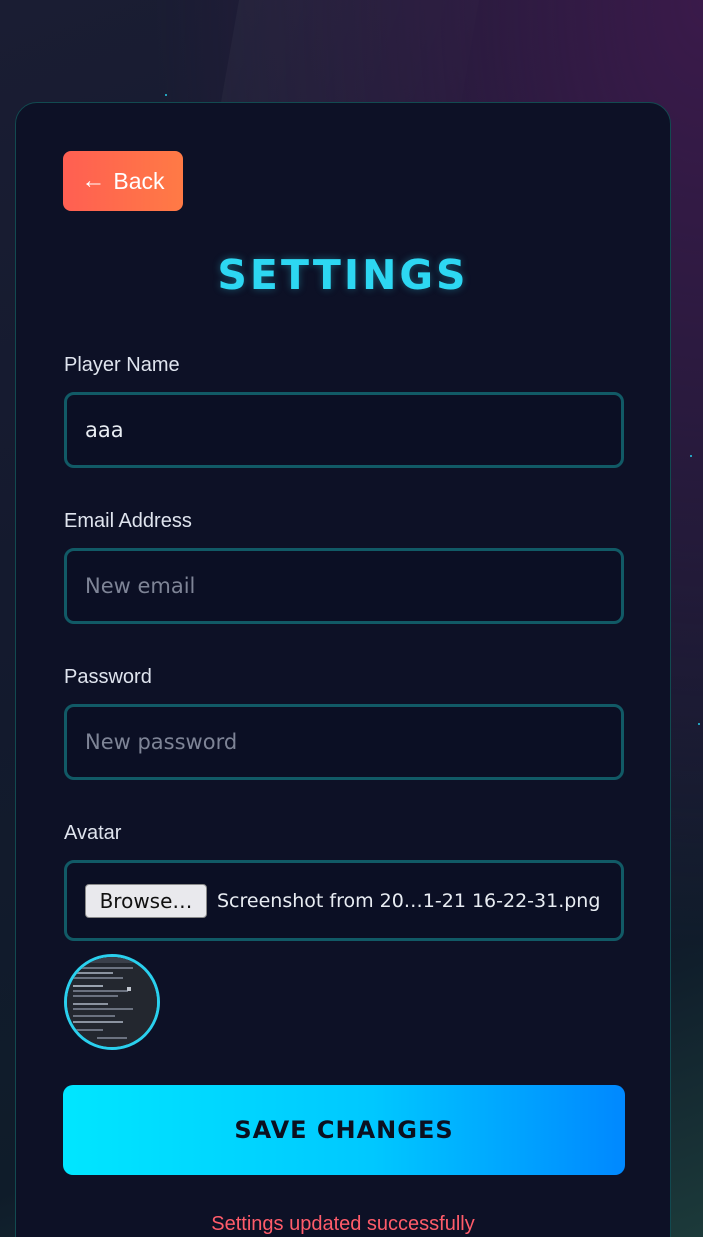 This screenshot has width=703, height=1237. Describe the element at coordinates (343, 1224) in the screenshot. I see `status-message: Settings updated successfully` at that location.